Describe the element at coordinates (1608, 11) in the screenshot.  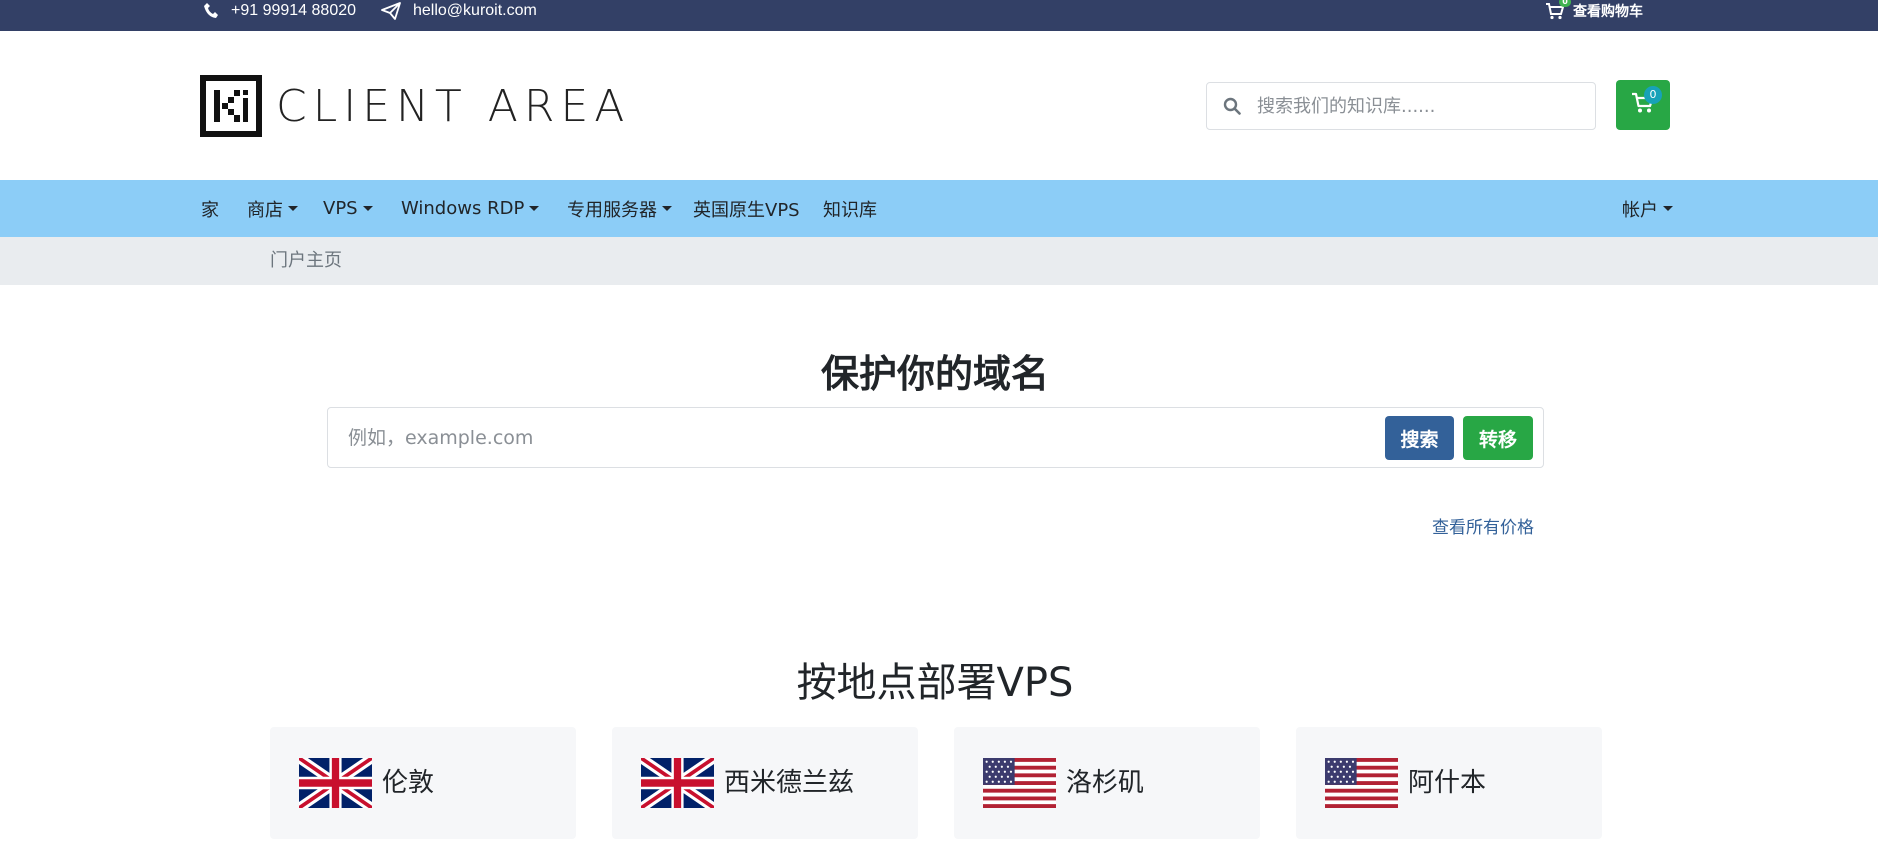
I see `view-cart-label: 查看购物车` at that location.